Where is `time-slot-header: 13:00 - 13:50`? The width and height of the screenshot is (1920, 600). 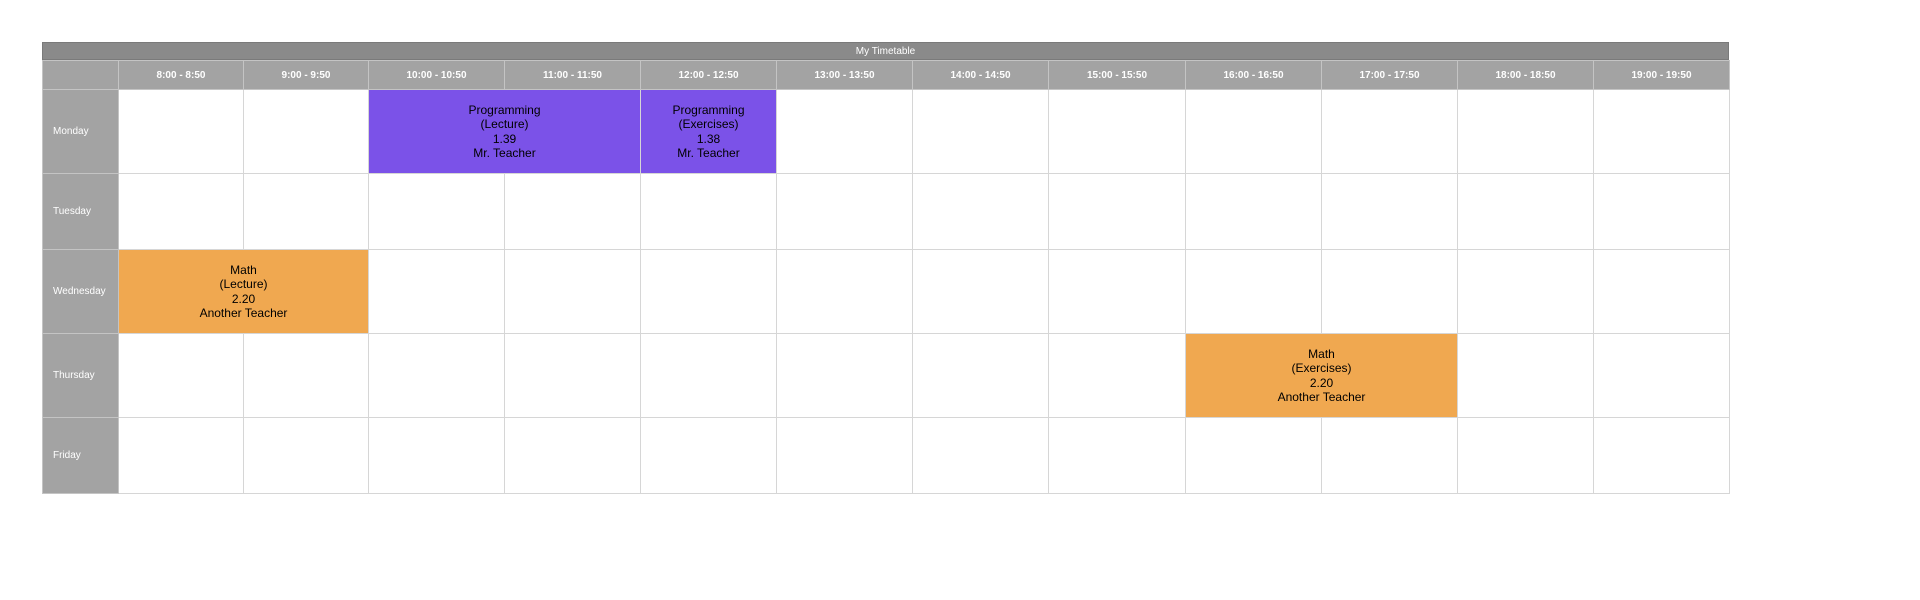 time-slot-header: 13:00 - 13:50 is located at coordinates (844, 75).